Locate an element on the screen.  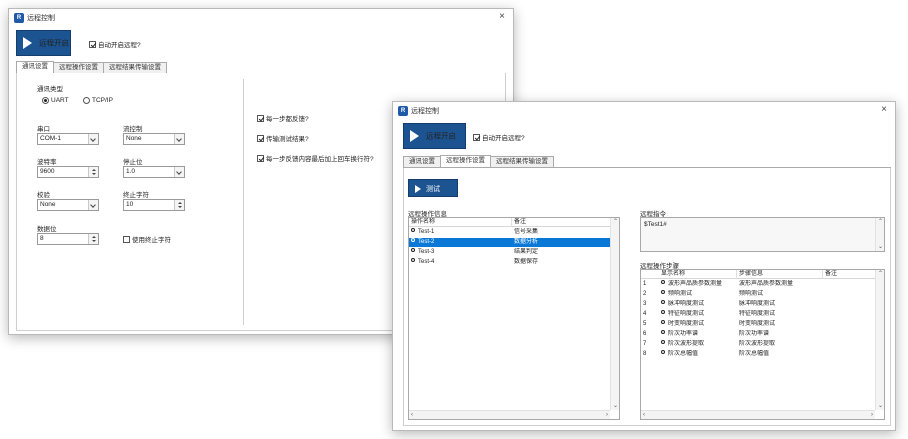
tcpip-radio: TCP/IP is located at coordinates (98, 100).